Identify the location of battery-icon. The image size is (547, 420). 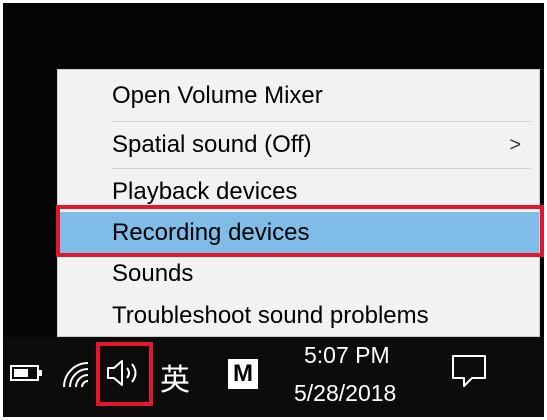
(27, 375).